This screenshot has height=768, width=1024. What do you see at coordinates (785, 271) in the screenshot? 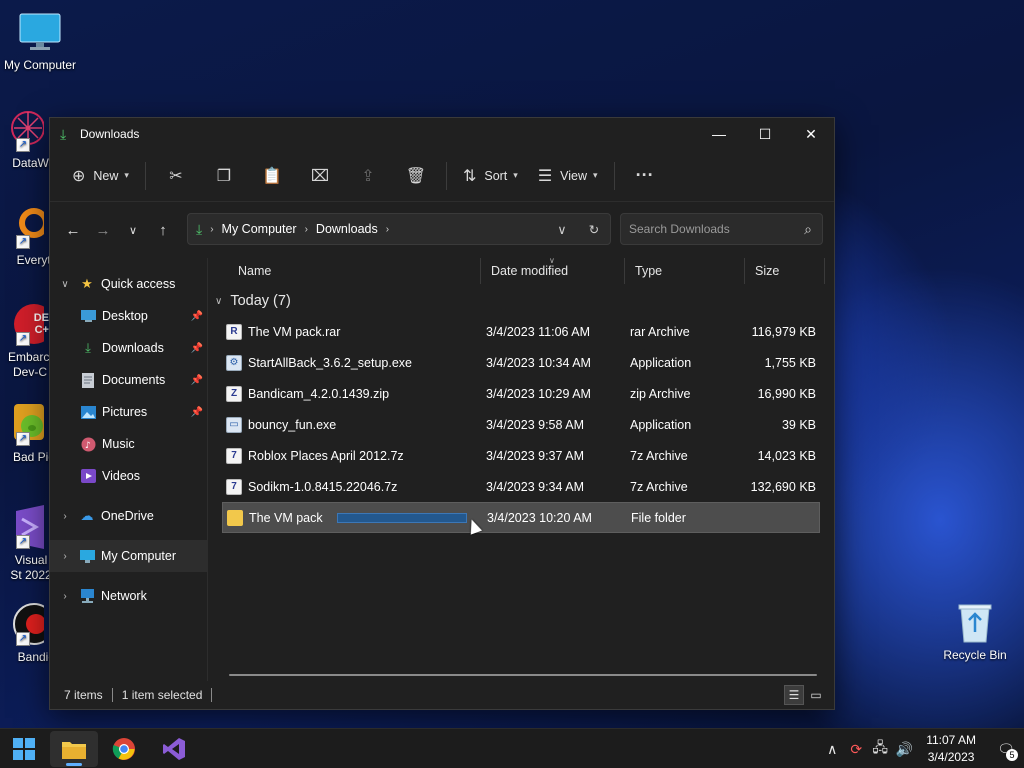
I see `column-header-size: Size` at bounding box center [785, 271].